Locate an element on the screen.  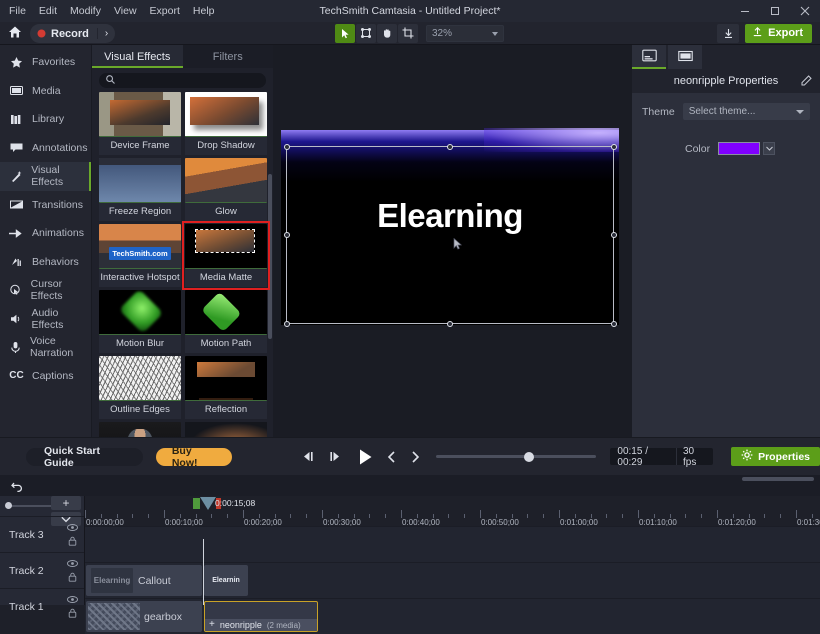
effect-card-freeze-region: Freeze Region is located at coordinates (140, 189).